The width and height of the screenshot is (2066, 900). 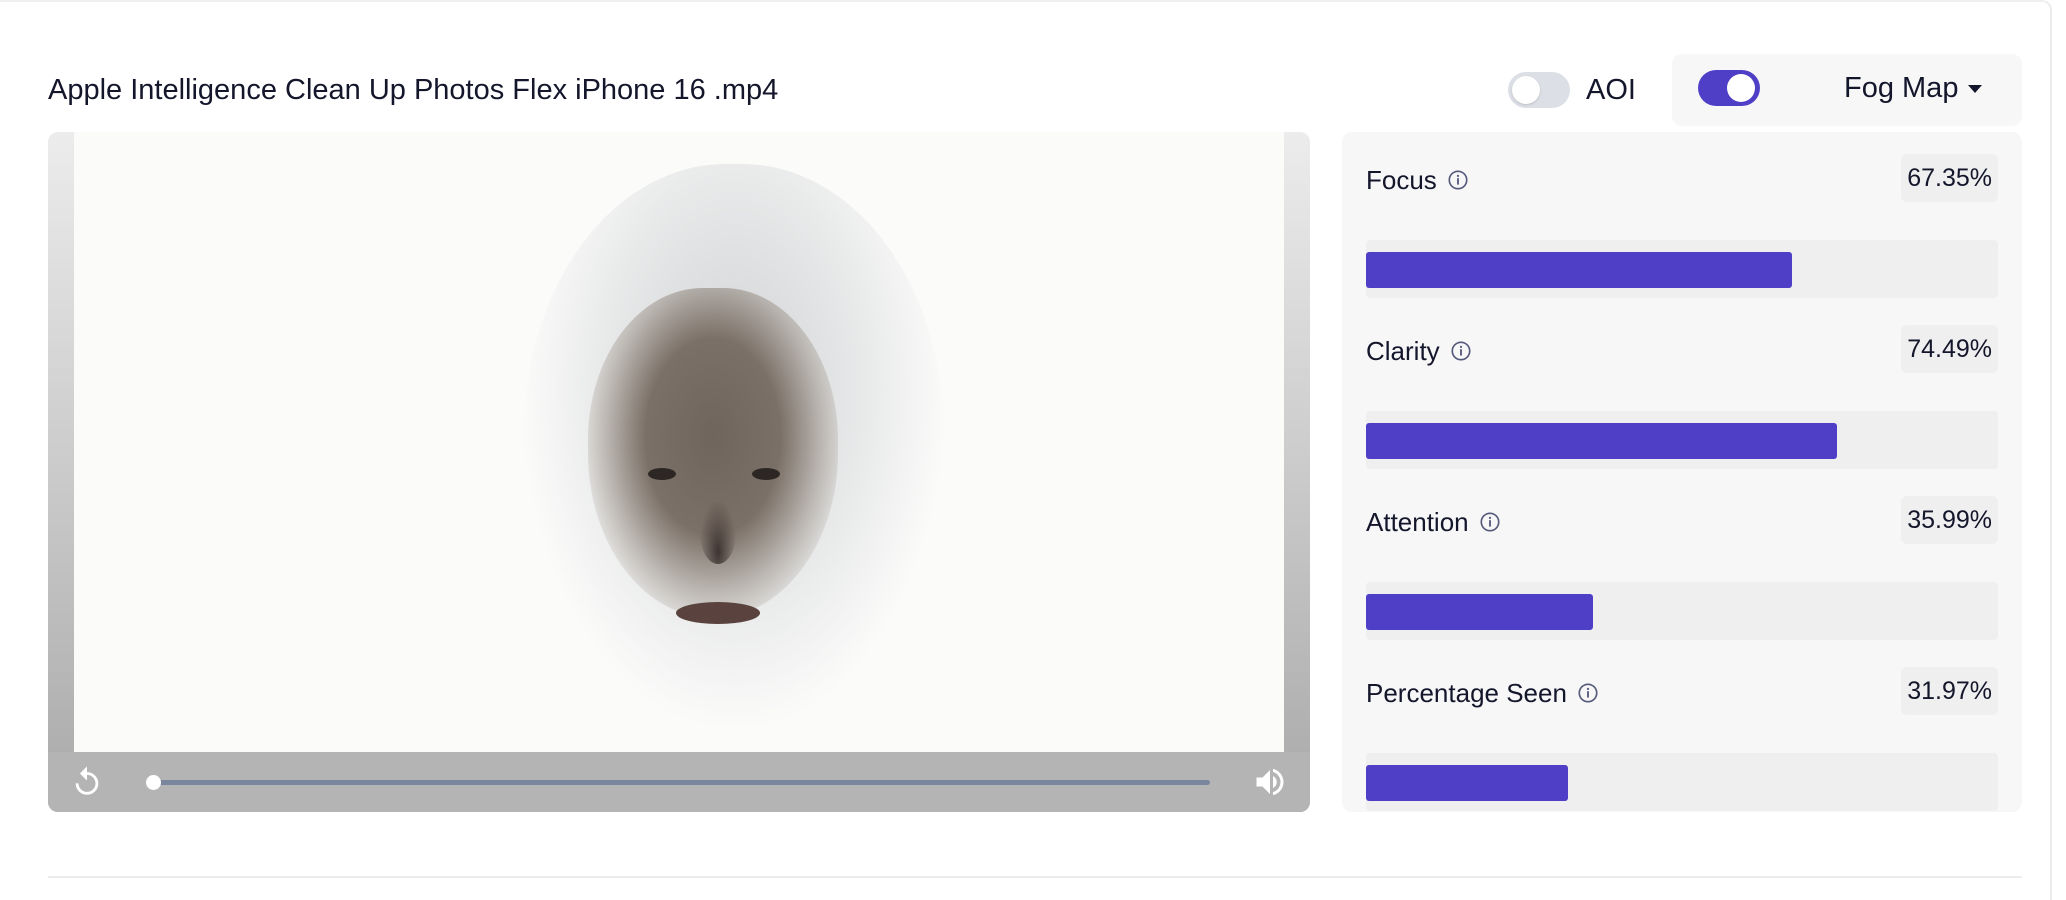 What do you see at coordinates (1270, 782) in the screenshot?
I see `volume-icon` at bounding box center [1270, 782].